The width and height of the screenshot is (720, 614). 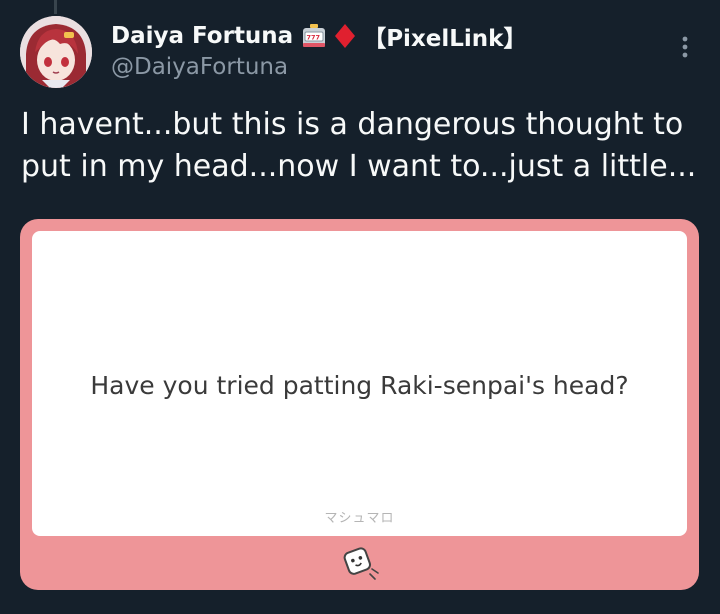 I want to click on author-display-name: Daiya Fortuna 777 【PixelLink】, so click(x=318, y=36).